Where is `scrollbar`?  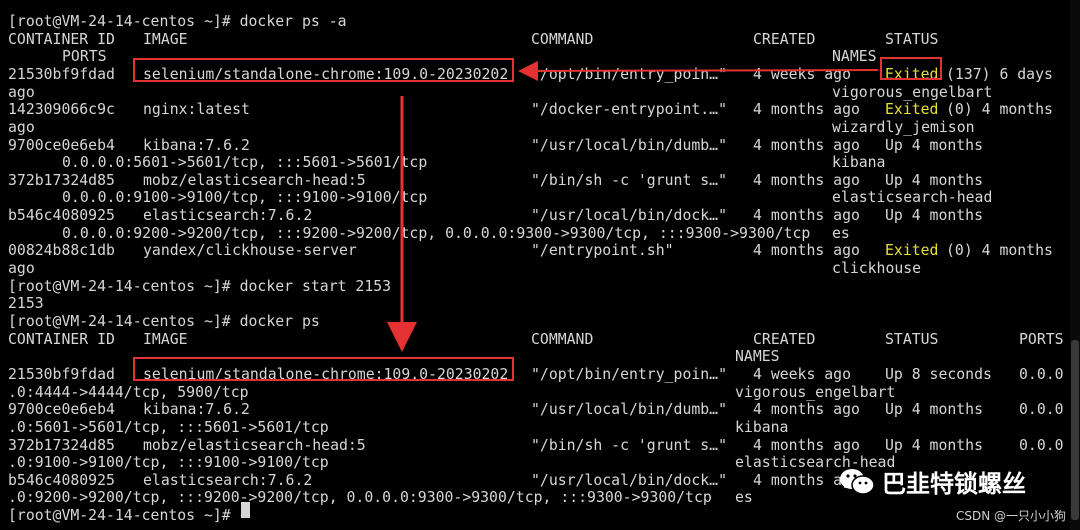
scrollbar is located at coordinates (1075, 265).